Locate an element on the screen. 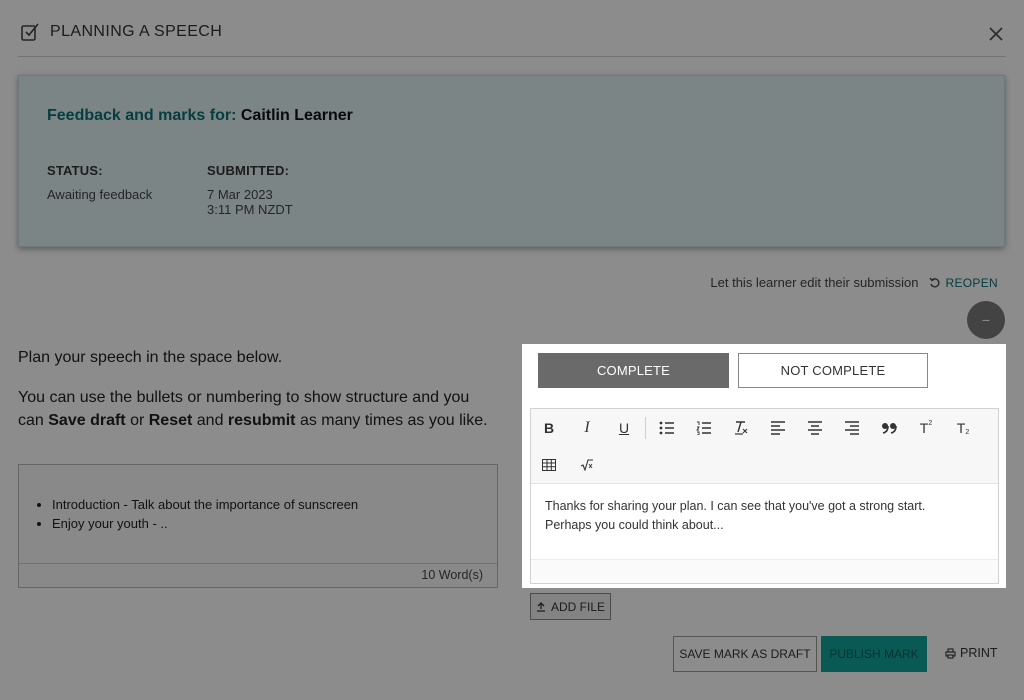 This screenshot has width=1024, height=700. square-root-icon is located at coordinates (586, 465).